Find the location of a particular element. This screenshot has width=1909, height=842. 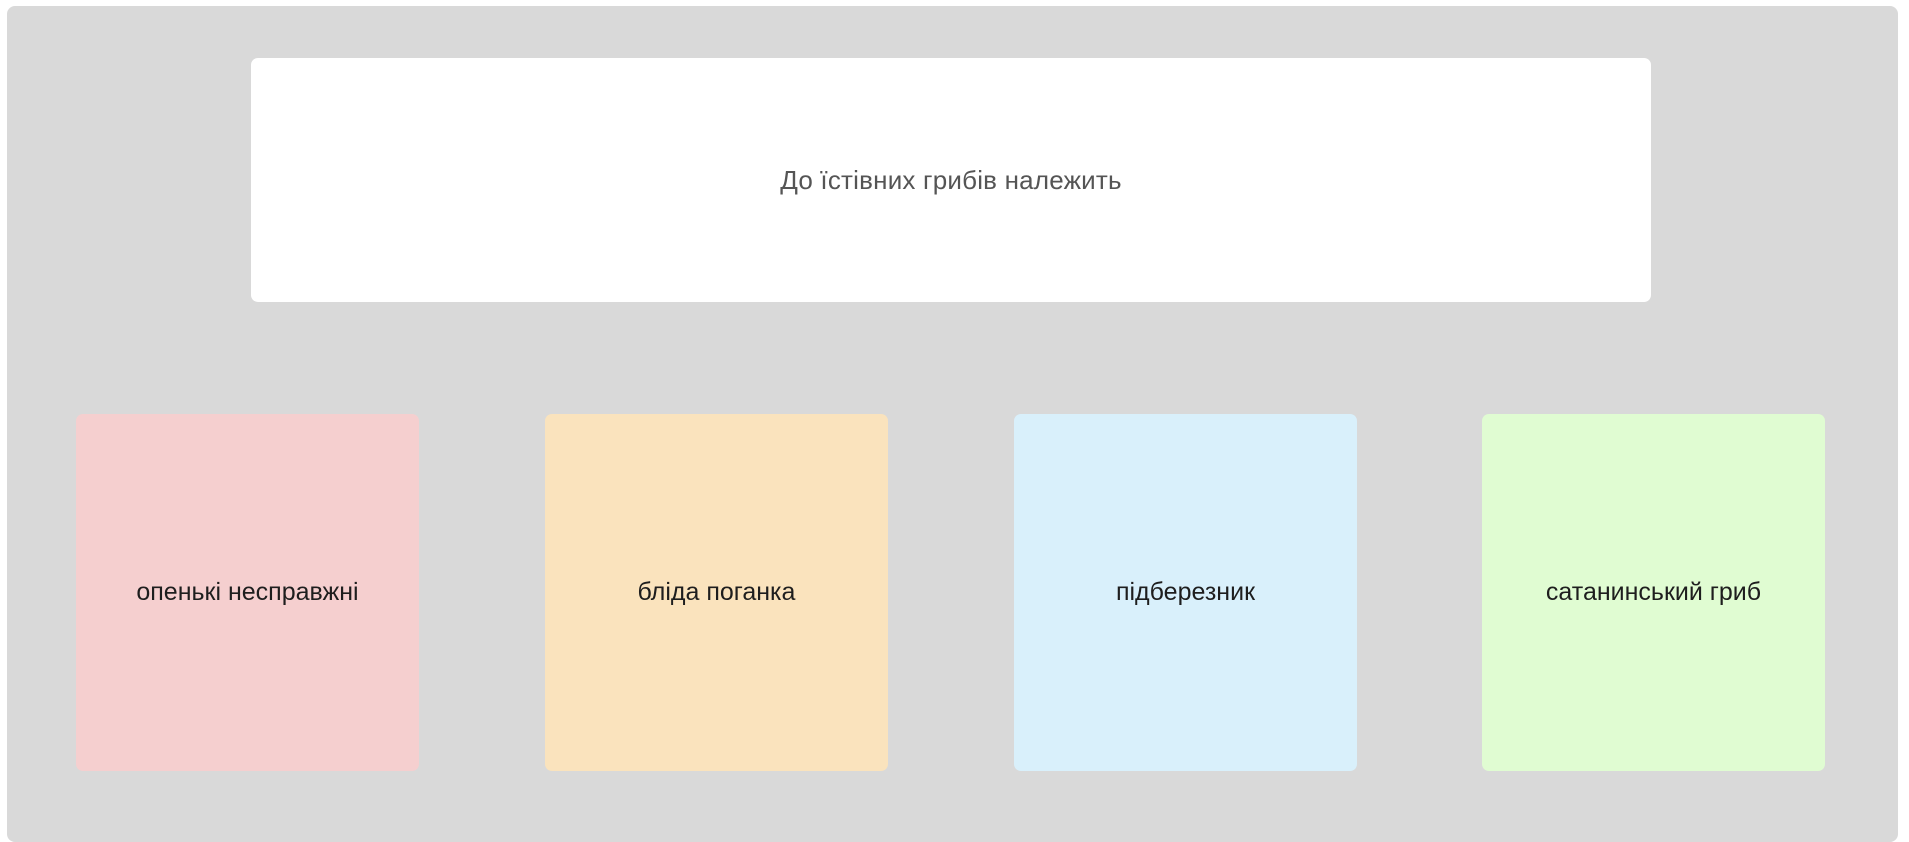

answer-option-2: бліда поганка is located at coordinates (716, 592).